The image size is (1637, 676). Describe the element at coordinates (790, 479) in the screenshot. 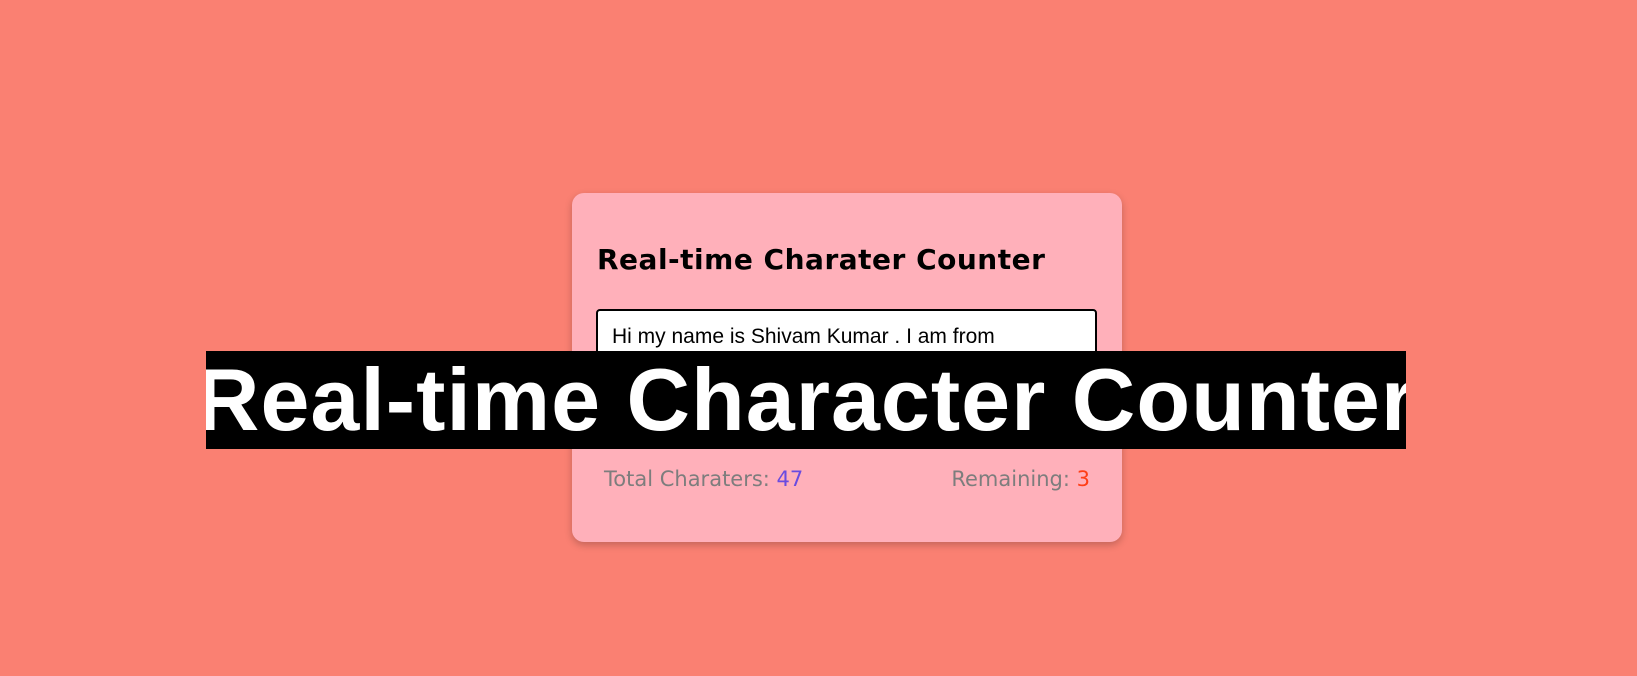

I see `total-characters-value: 47` at that location.